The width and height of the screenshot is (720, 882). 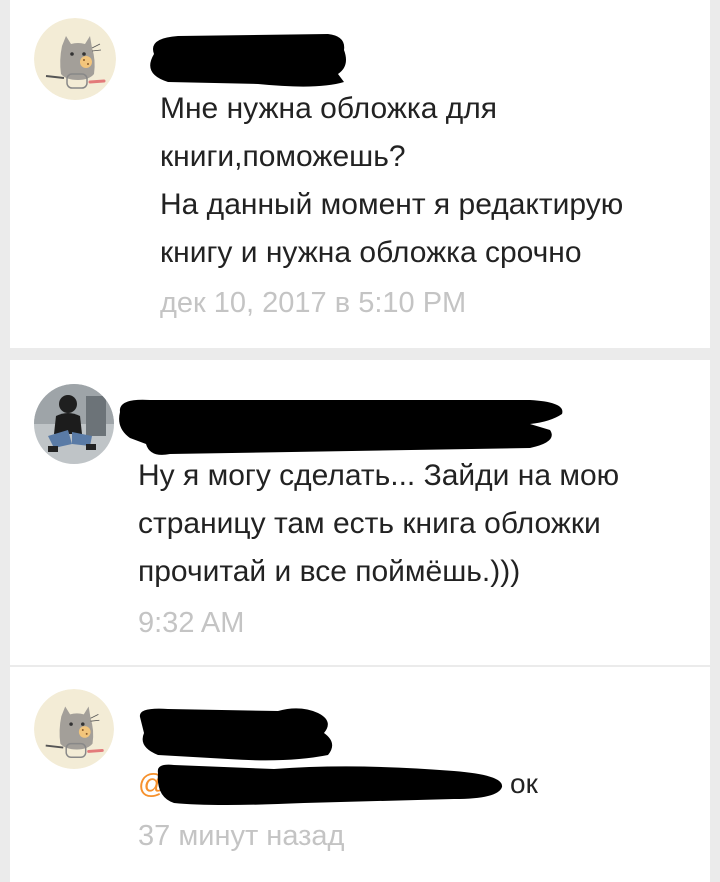 What do you see at coordinates (392, 204) in the screenshot?
I see `comment-line: На данный момент я редактирую` at bounding box center [392, 204].